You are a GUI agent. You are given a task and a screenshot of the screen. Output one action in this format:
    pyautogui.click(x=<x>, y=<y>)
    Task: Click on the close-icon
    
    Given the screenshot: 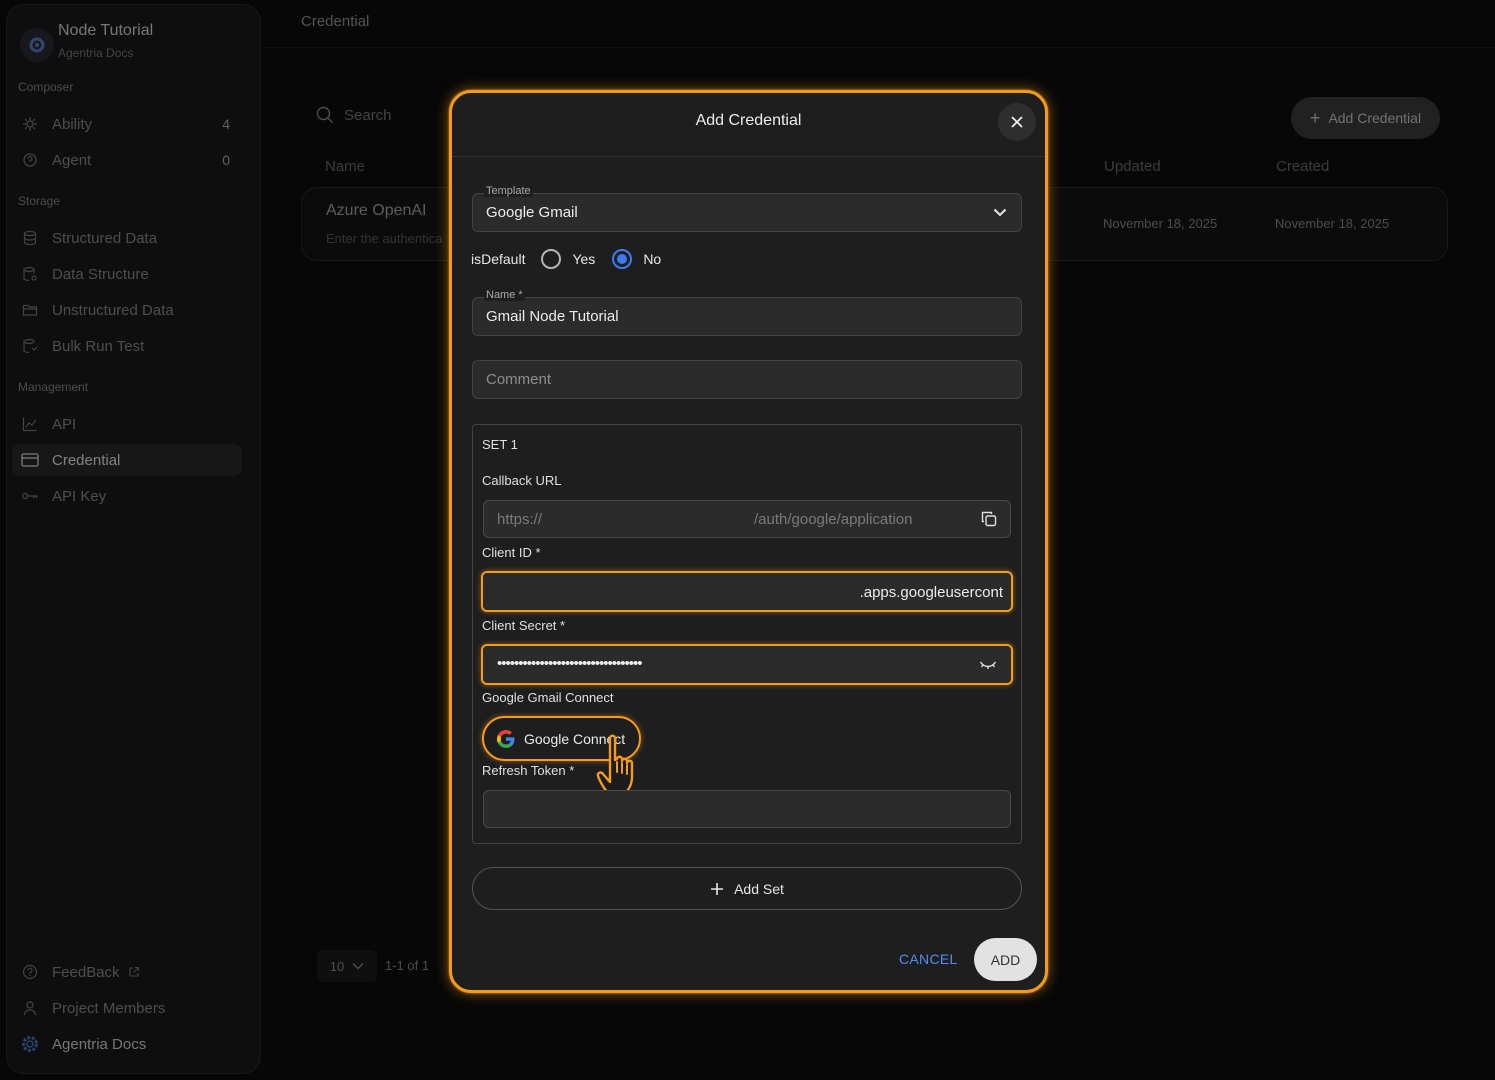 What is the action you would take?
    pyautogui.click(x=1017, y=122)
    